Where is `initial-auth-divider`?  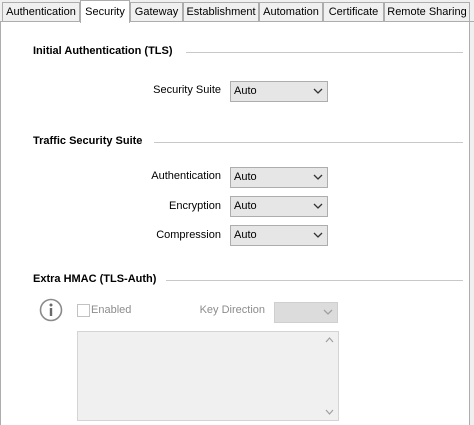 initial-auth-divider is located at coordinates (324, 52).